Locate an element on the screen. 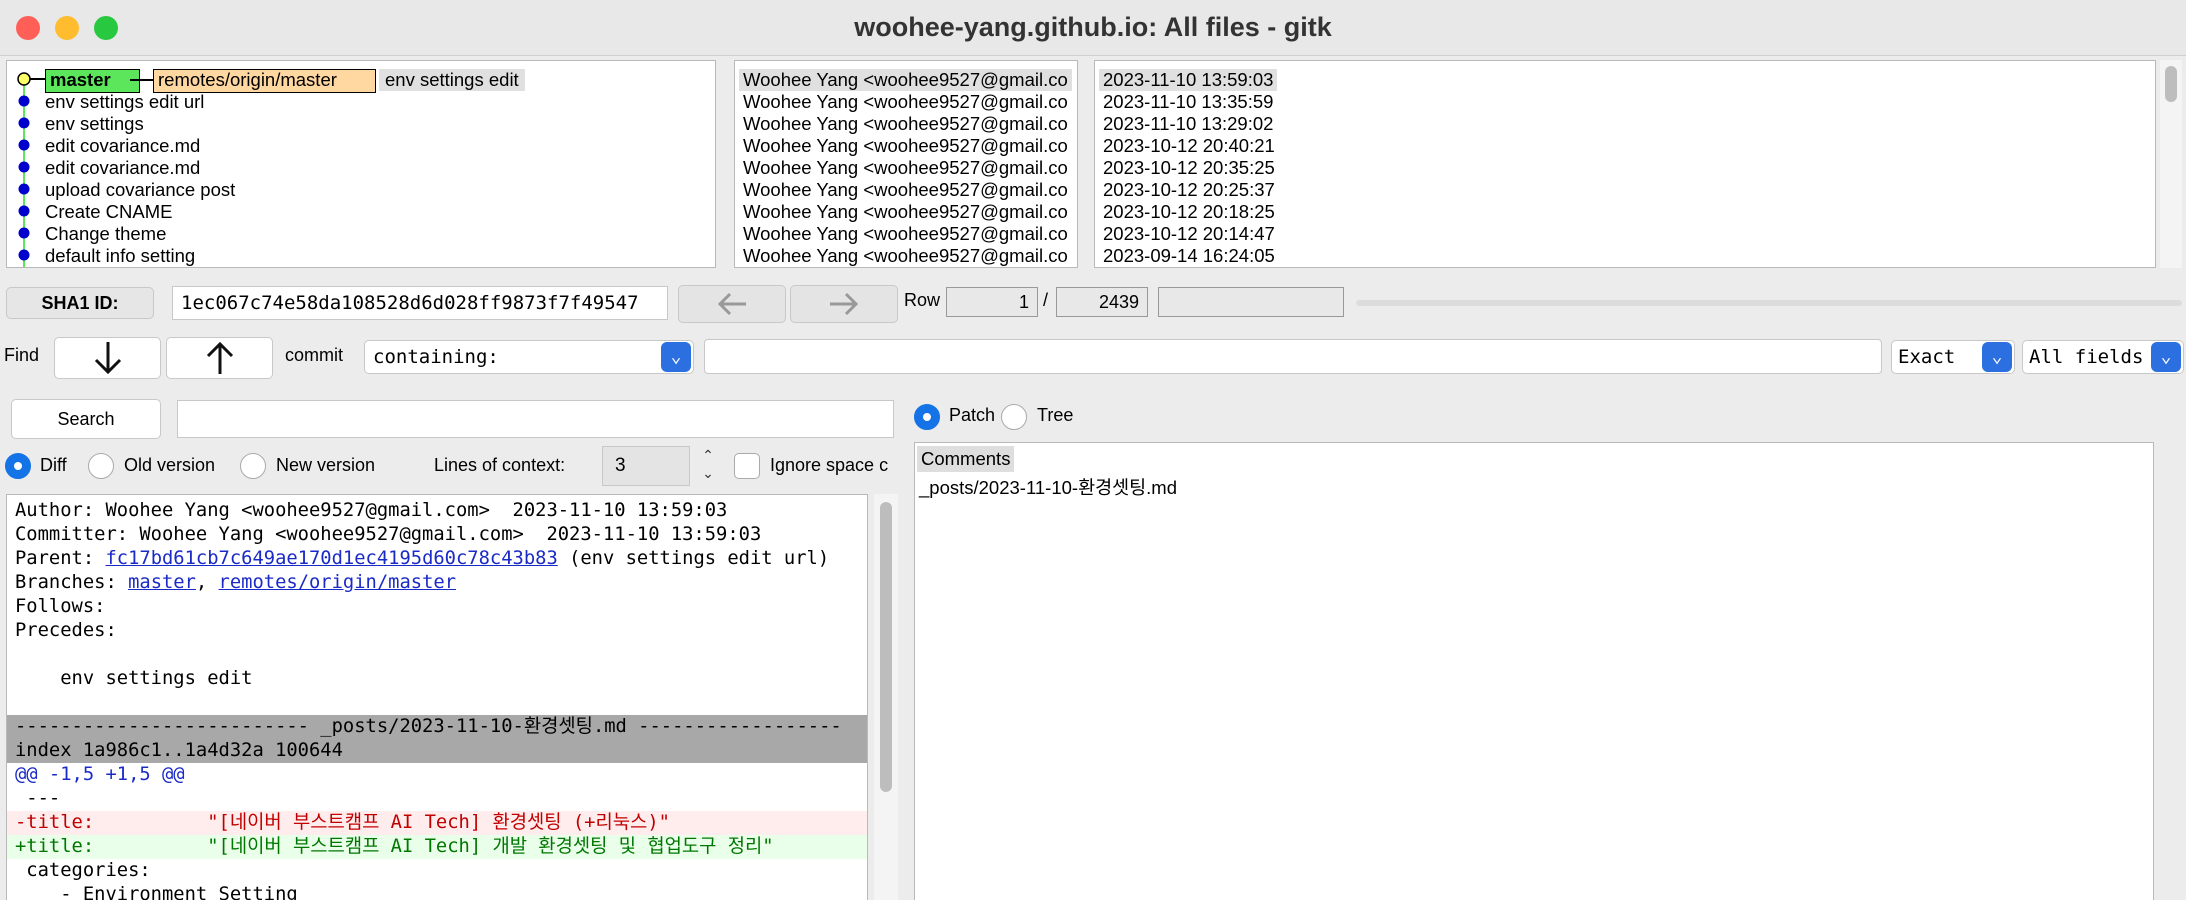 This screenshot has height=900, width=2186. find-match-value: Exact is located at coordinates (1927, 357).